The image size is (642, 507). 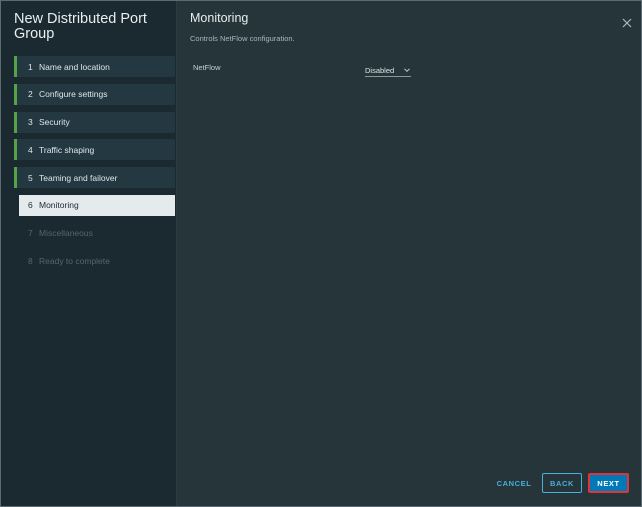 What do you see at coordinates (74, 66) in the screenshot?
I see `step-label: Name and location` at bounding box center [74, 66].